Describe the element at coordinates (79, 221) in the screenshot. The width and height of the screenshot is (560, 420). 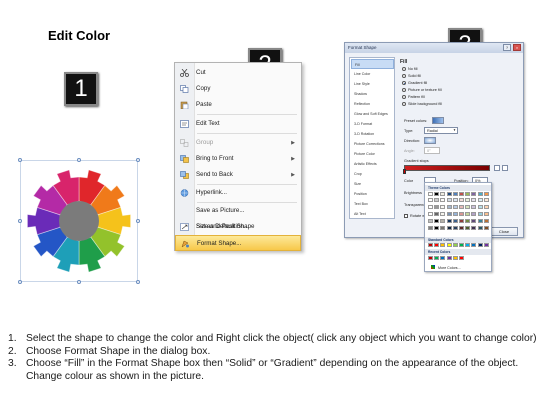
I see `gear-wheel-graphic` at that location.